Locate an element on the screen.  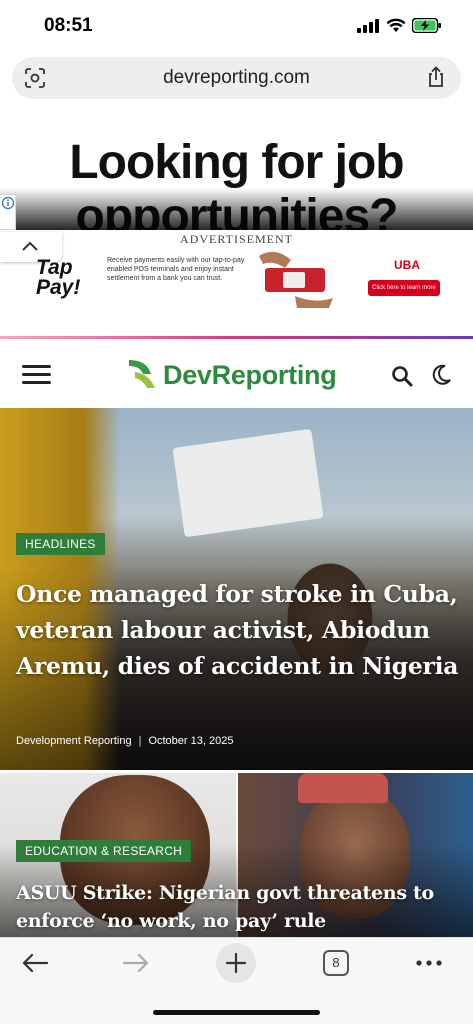
wifi-icon is located at coordinates (396, 25).